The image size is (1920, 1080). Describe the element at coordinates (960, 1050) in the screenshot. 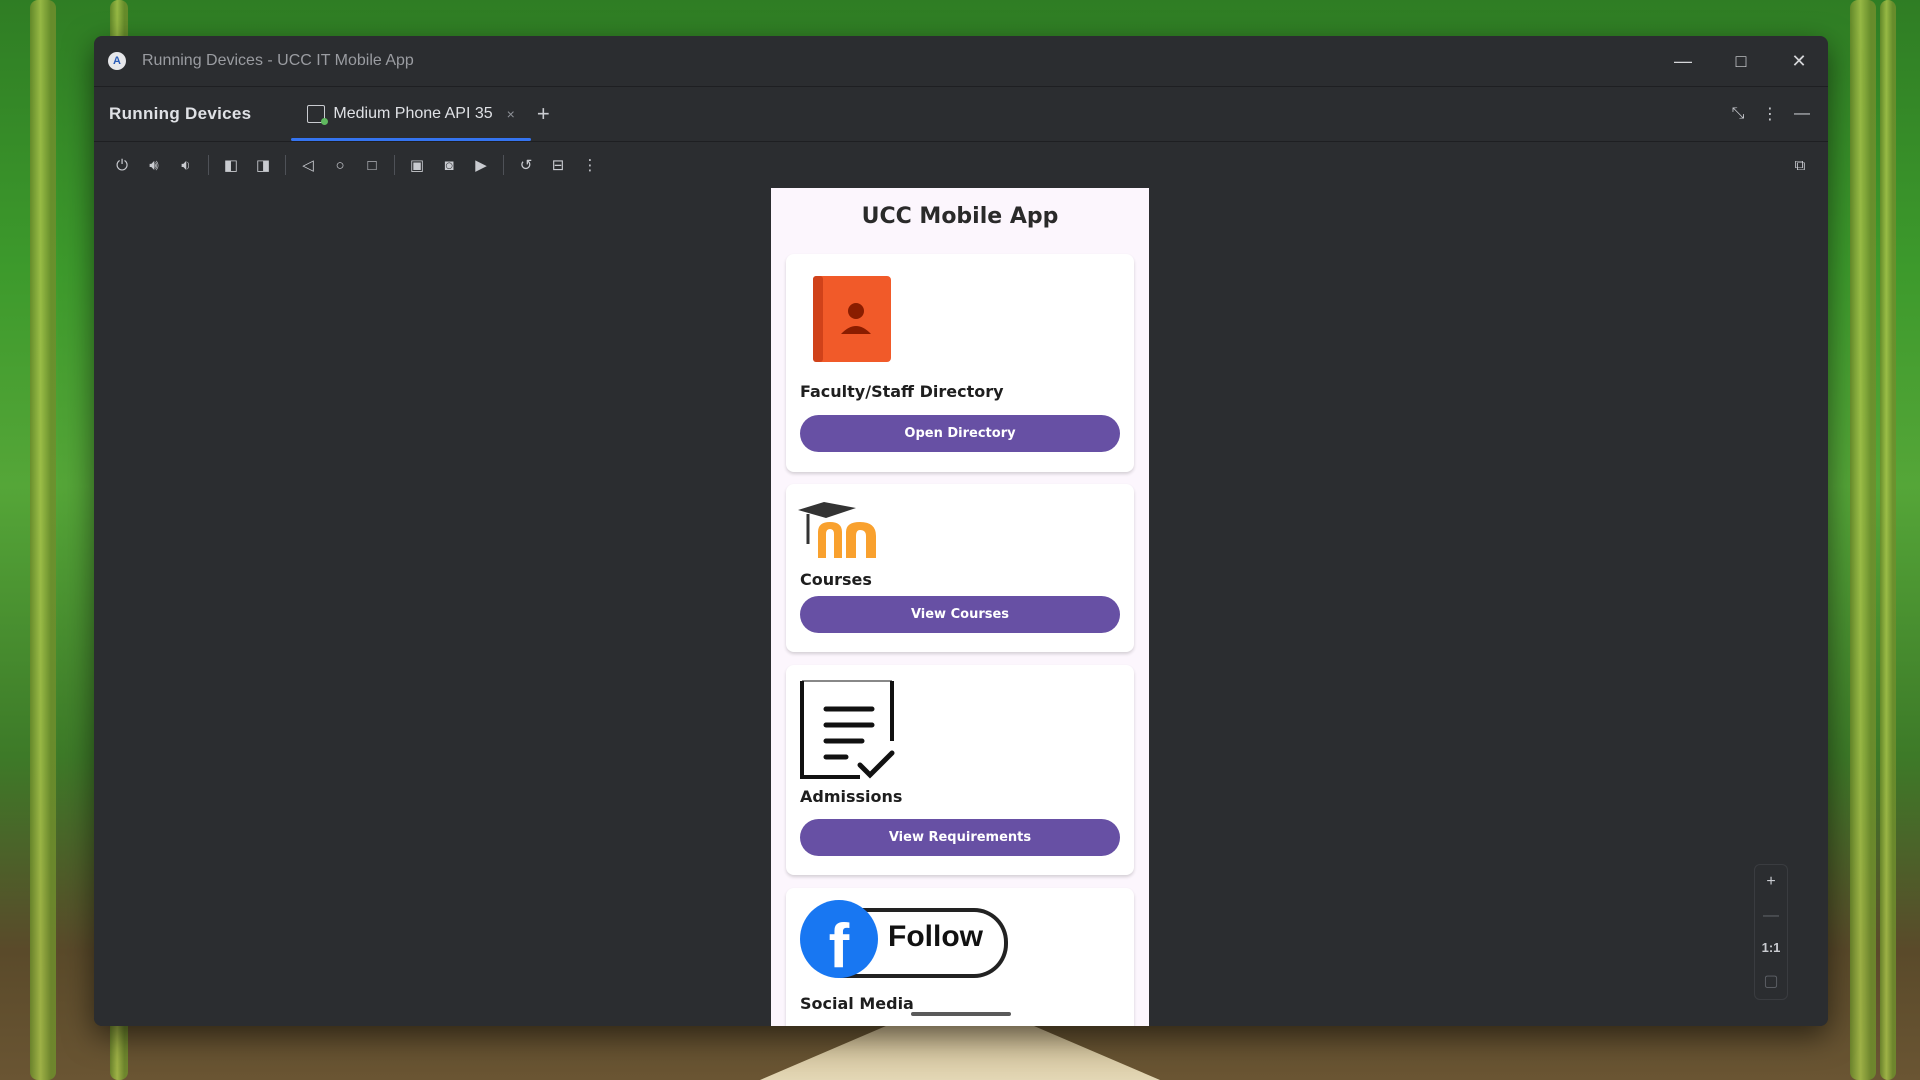

I see `background-path` at that location.